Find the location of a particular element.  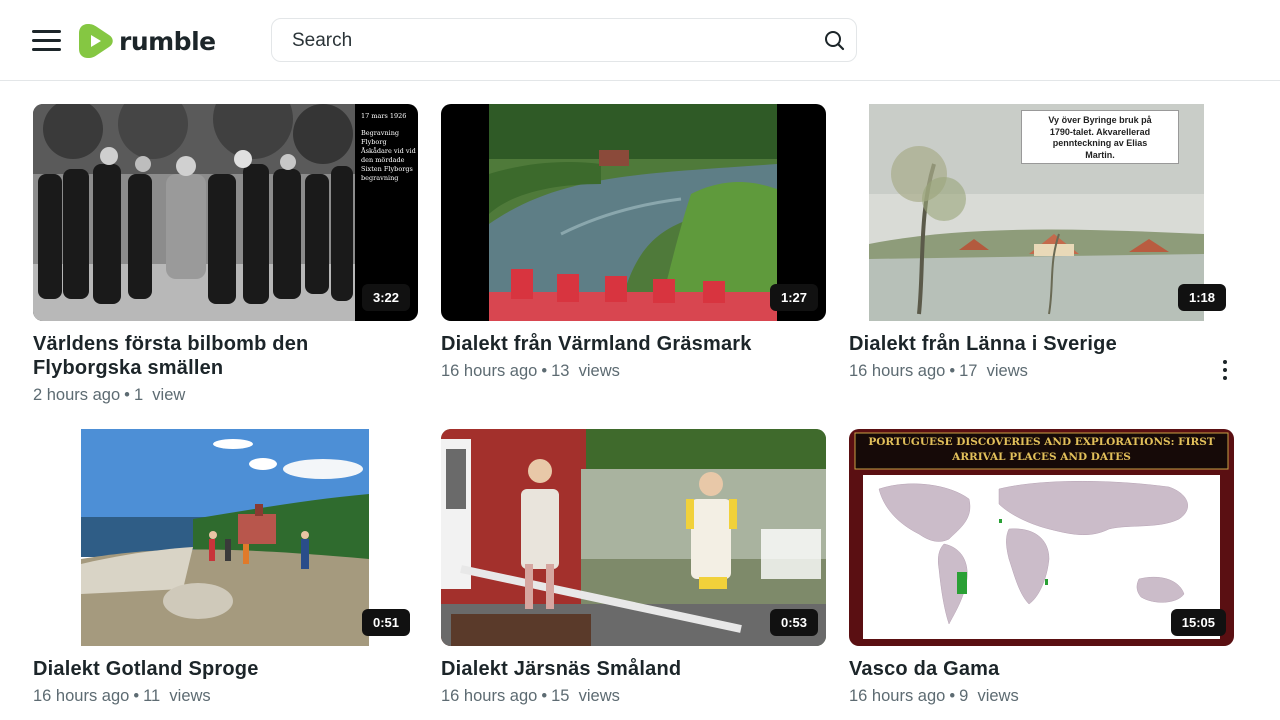

duration-badge: 1:27 is located at coordinates (793, 297).